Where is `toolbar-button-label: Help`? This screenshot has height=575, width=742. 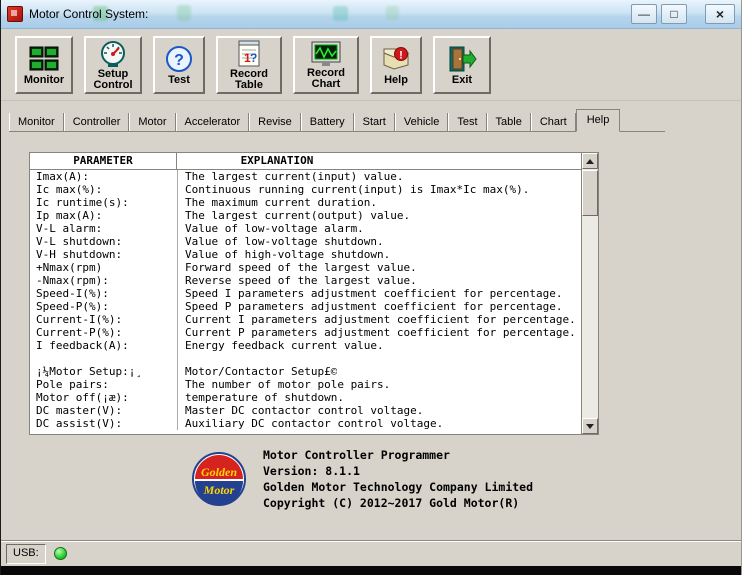 toolbar-button-label: Help is located at coordinates (396, 80).